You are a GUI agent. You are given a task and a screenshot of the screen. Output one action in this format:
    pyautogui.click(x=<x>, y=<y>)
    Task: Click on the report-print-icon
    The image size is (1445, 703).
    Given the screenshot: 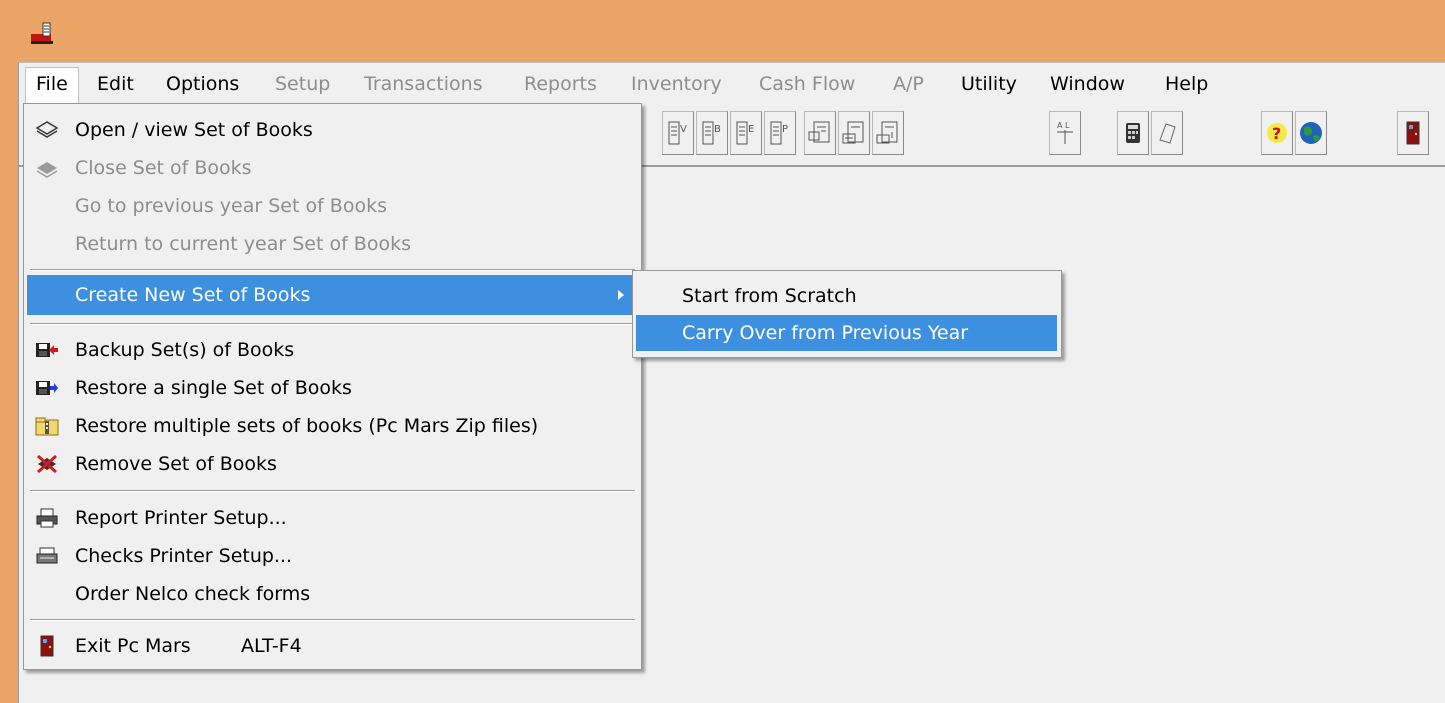 What is the action you would take?
    pyautogui.click(x=854, y=133)
    